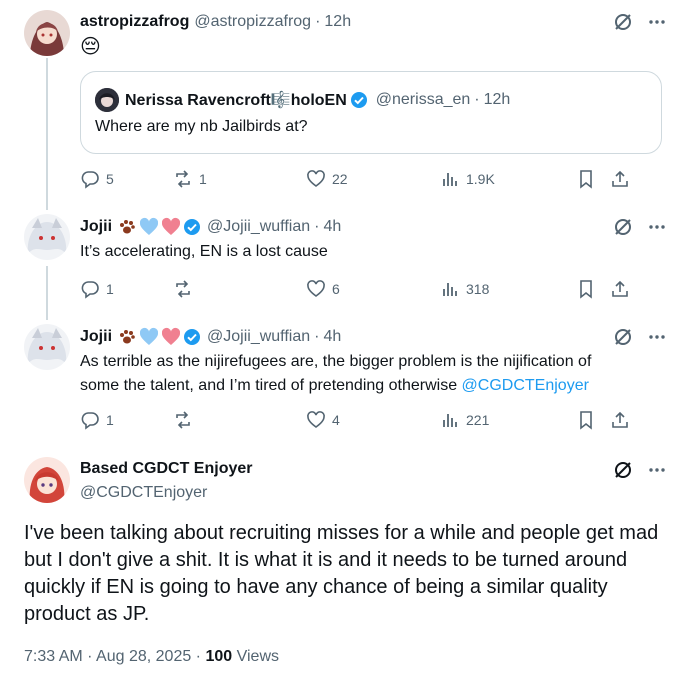 This screenshot has width=693, height=687. Describe the element at coordinates (478, 289) in the screenshot. I see `view-count: 318` at that location.